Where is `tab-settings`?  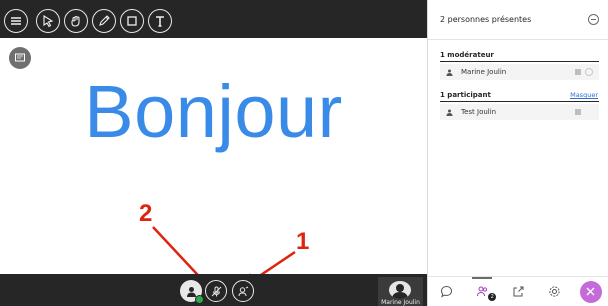 tab-settings is located at coordinates (555, 291).